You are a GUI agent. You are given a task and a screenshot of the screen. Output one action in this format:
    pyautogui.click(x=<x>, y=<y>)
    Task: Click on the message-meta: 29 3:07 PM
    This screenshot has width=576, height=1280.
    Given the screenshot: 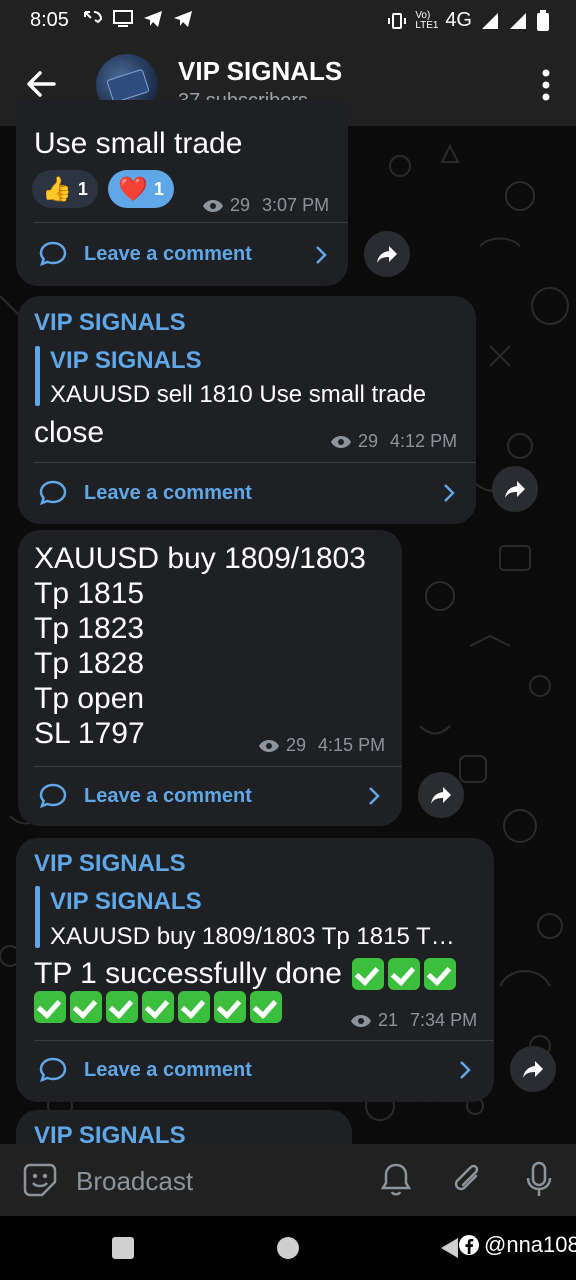 What is the action you would take?
    pyautogui.click(x=265, y=205)
    